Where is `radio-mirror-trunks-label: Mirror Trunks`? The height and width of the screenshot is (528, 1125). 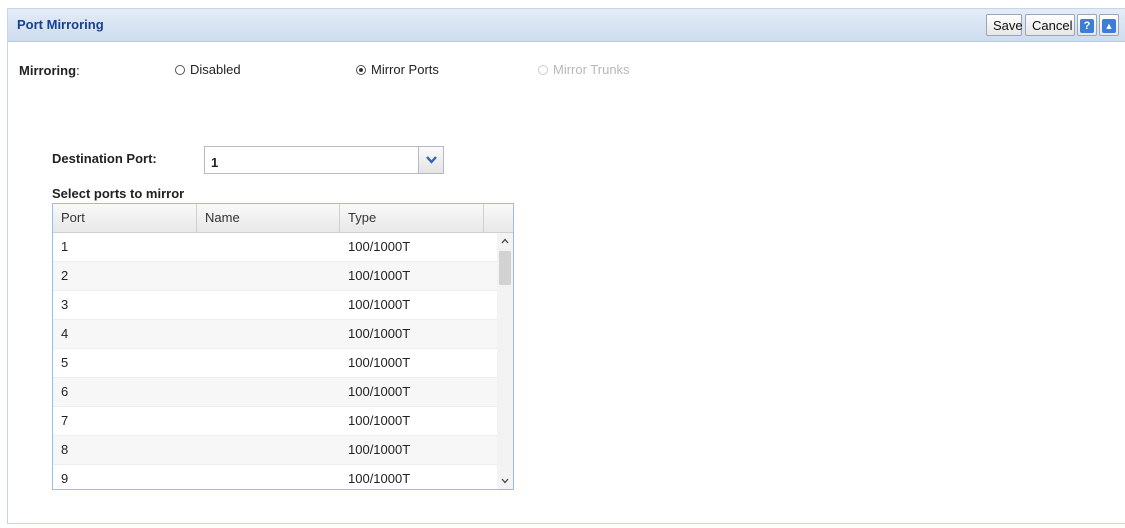 radio-mirror-trunks-label: Mirror Trunks is located at coordinates (591, 69).